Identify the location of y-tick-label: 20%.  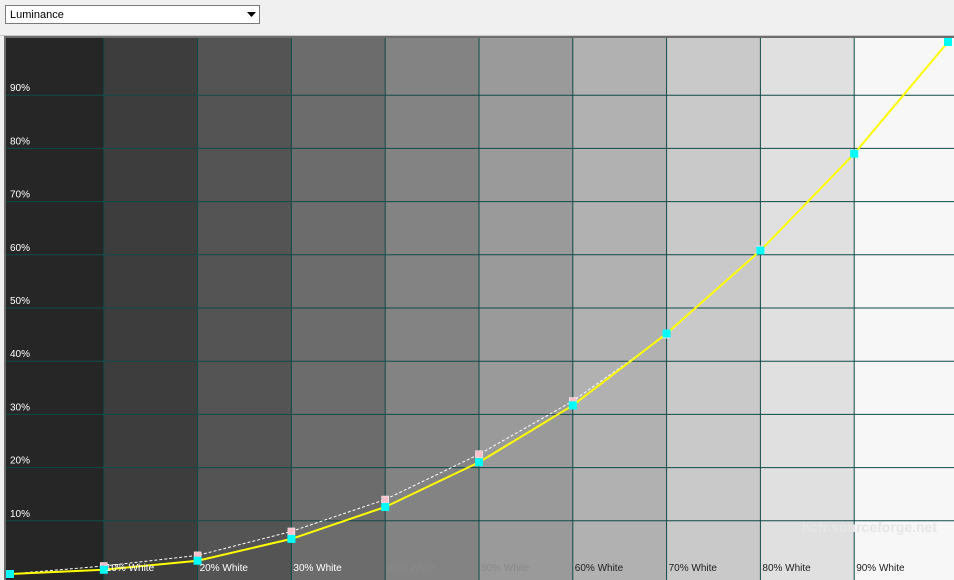
(20, 461).